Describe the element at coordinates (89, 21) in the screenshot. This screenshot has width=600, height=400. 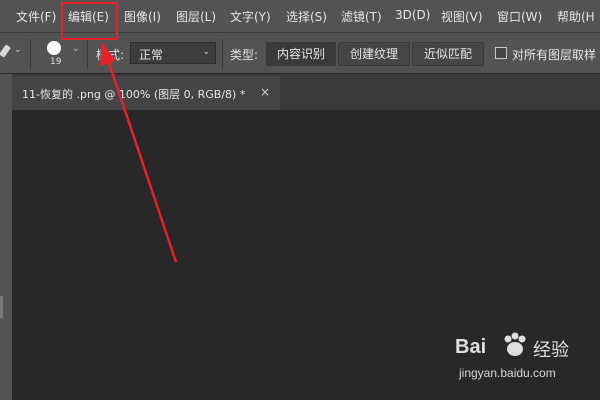
I see `edit-menu-highlight` at that location.